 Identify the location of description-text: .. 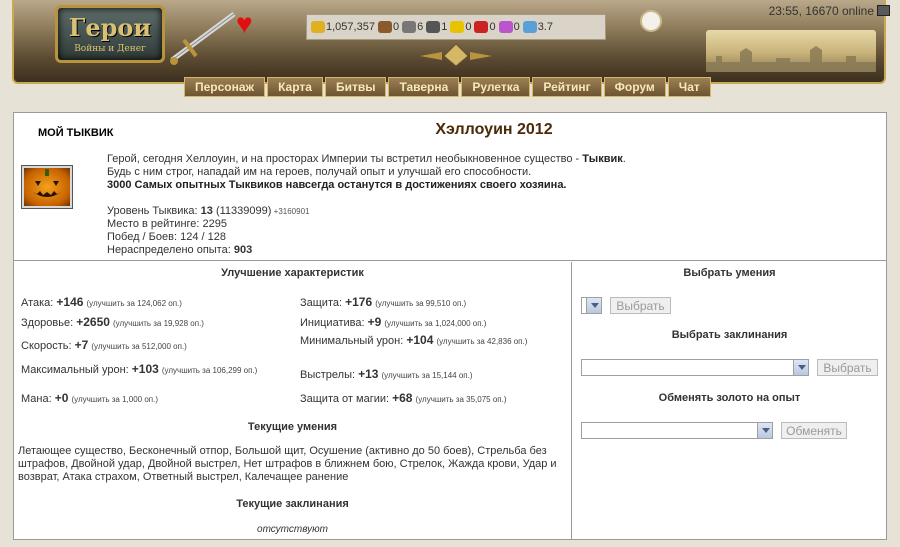
(624, 159).